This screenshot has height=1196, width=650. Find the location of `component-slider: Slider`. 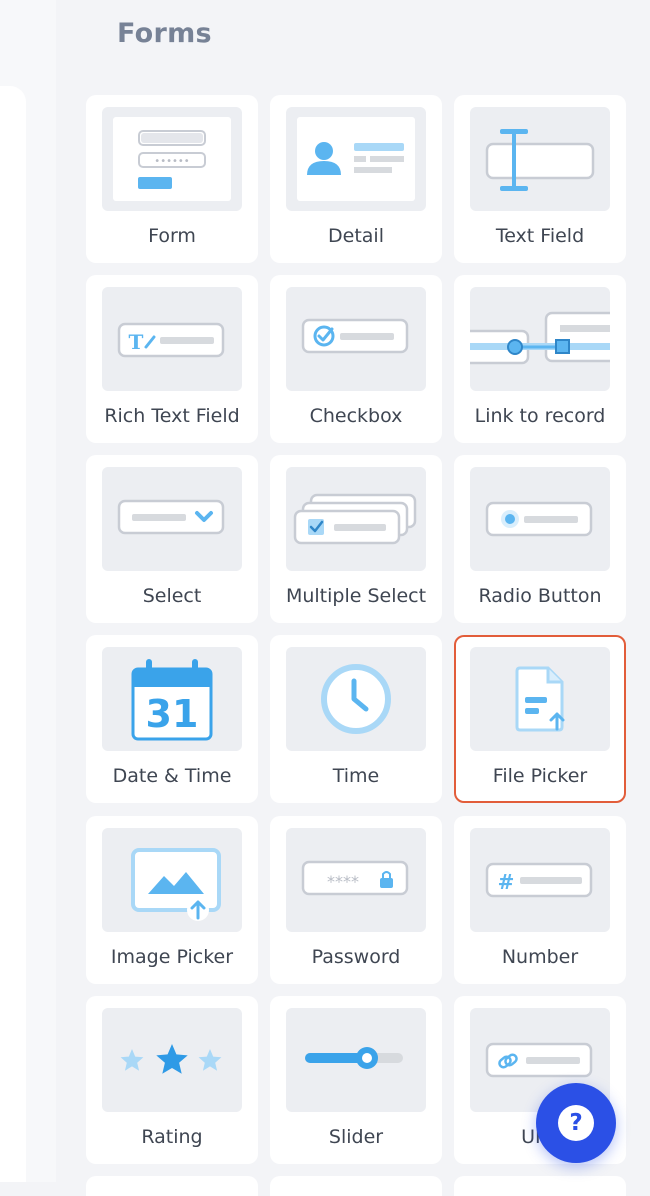

component-slider: Slider is located at coordinates (356, 1080).